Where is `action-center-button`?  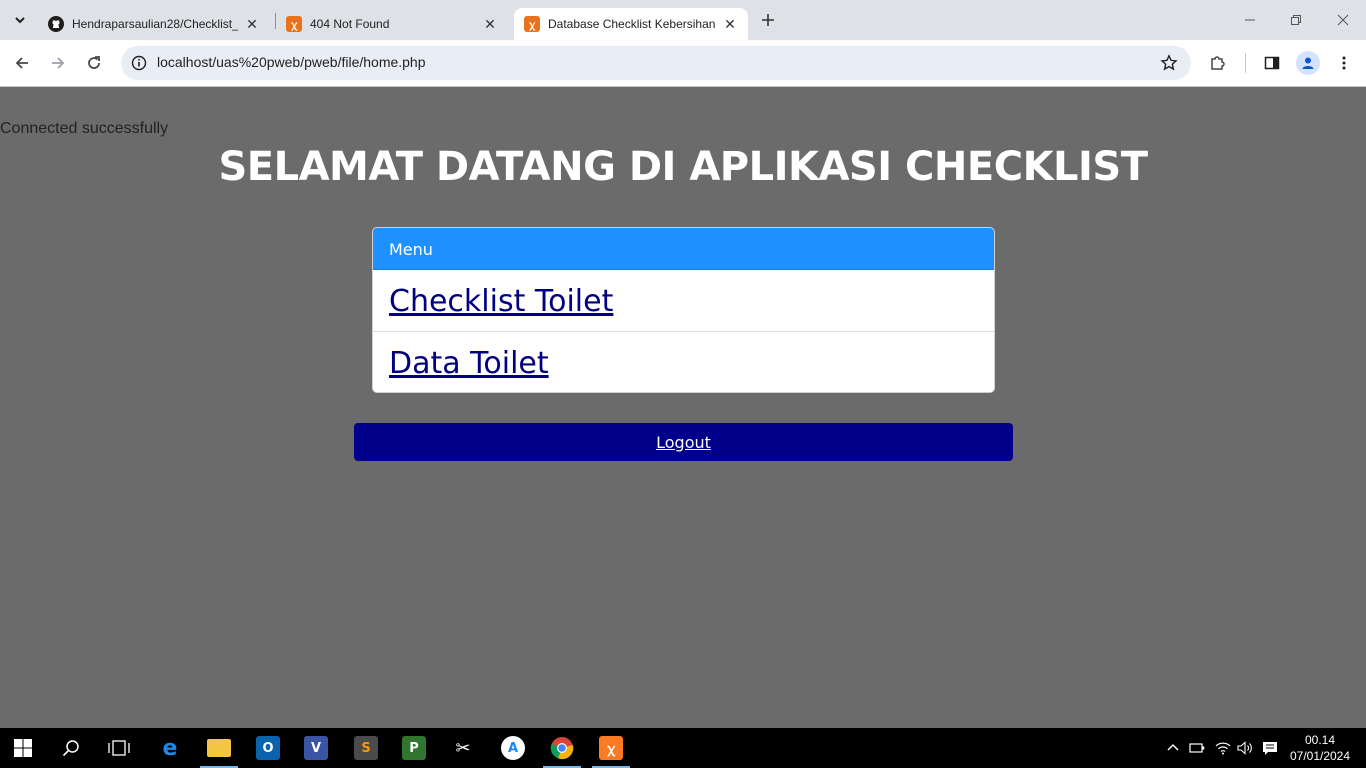
action-center-button is located at coordinates (1270, 748).